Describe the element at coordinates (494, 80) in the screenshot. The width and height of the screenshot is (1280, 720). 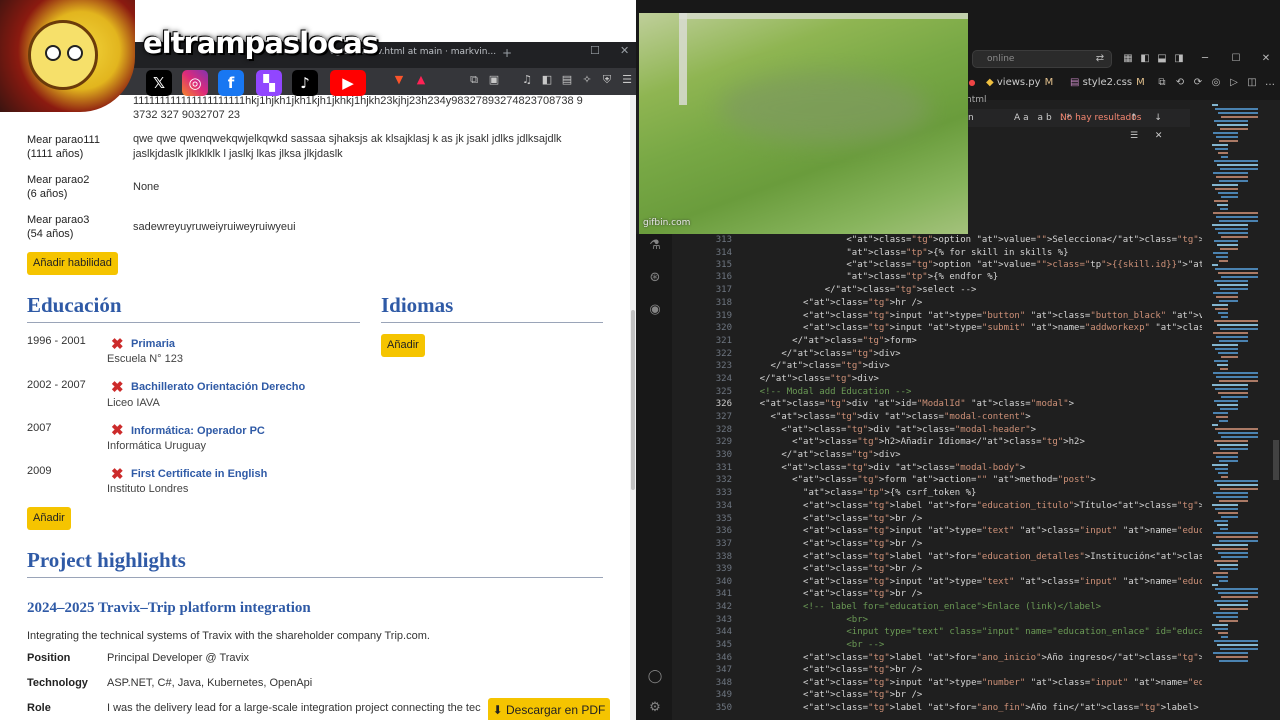
I see `screenshot-icon: ▣` at that location.